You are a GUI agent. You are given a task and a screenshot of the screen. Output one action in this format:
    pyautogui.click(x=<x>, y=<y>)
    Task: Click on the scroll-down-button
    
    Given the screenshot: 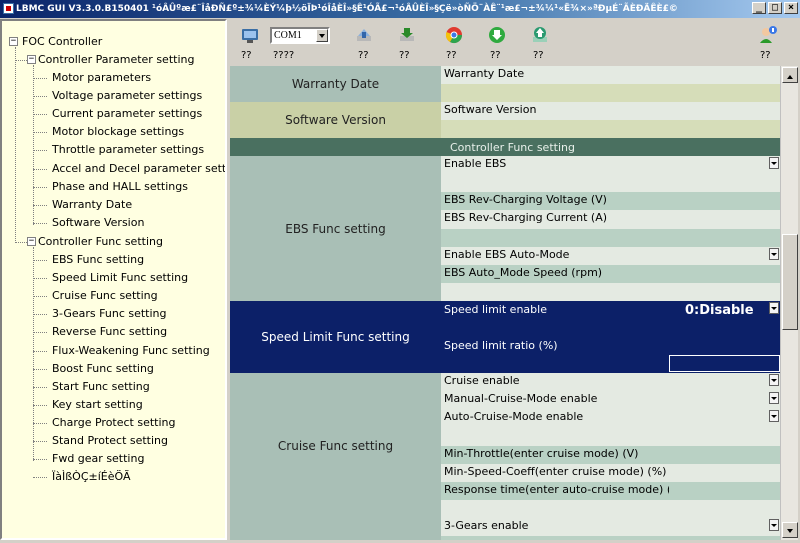 What is the action you would take?
    pyautogui.click(x=790, y=530)
    